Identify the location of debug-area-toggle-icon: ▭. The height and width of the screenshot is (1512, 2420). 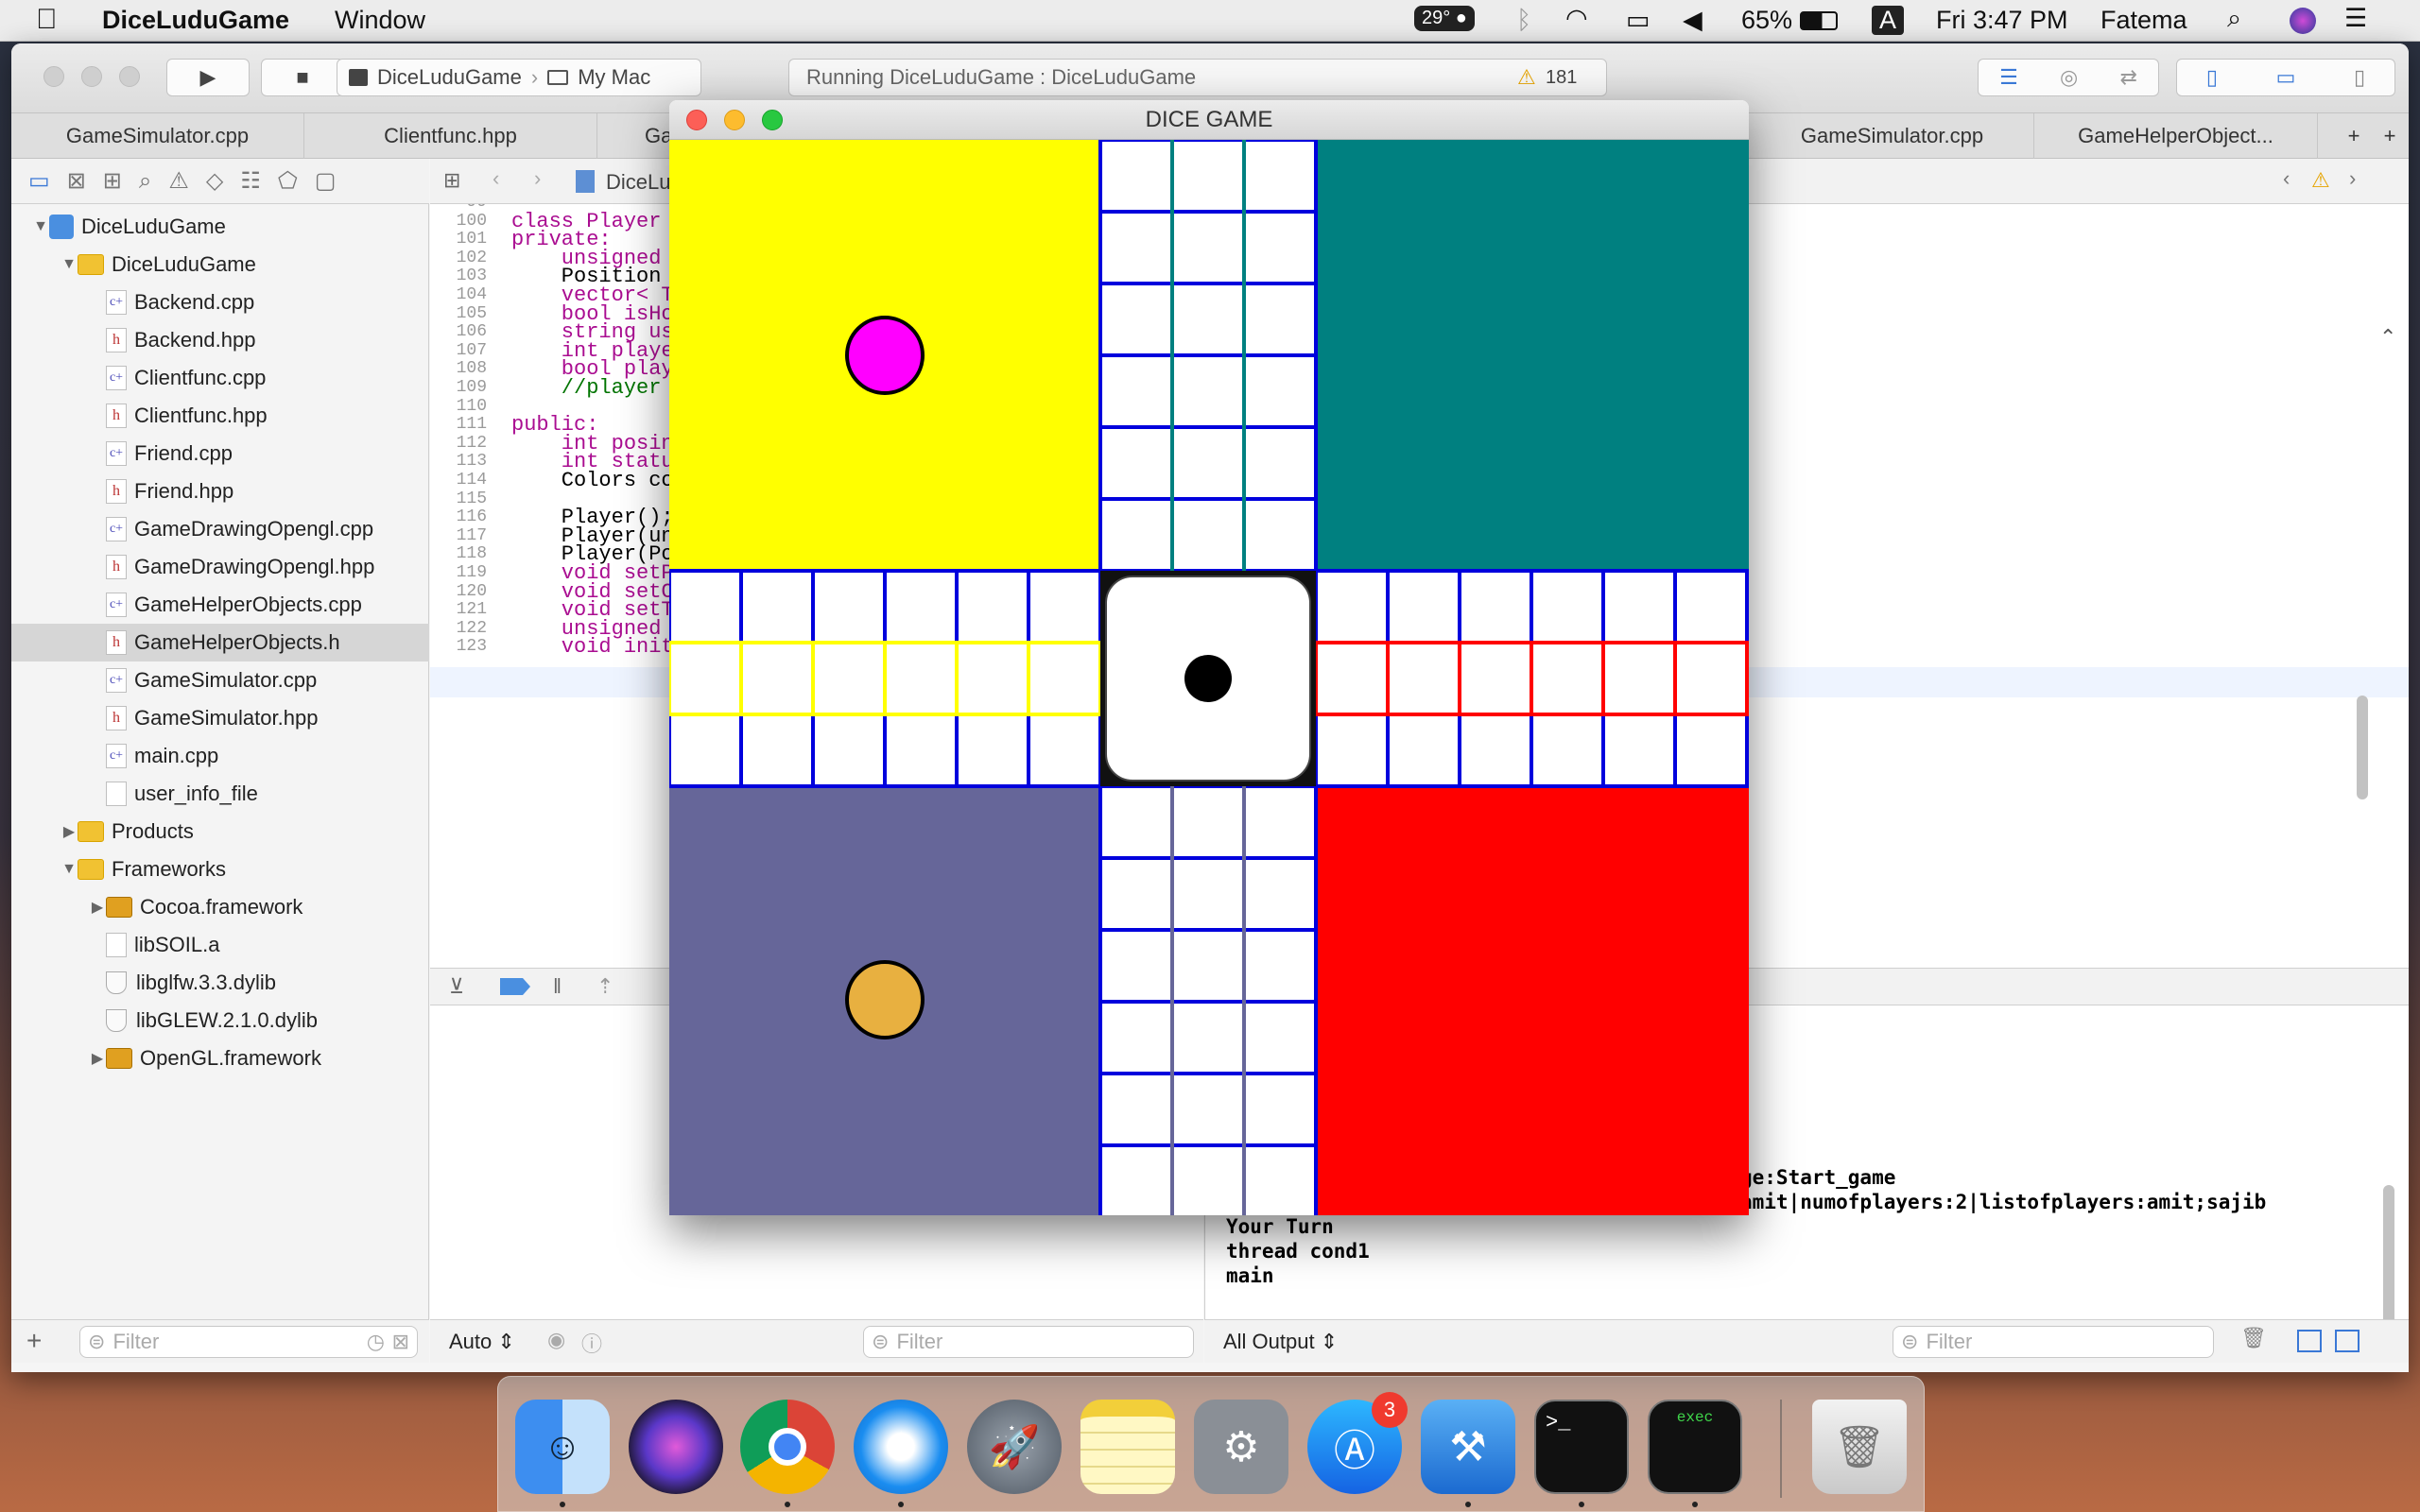
(2286, 77).